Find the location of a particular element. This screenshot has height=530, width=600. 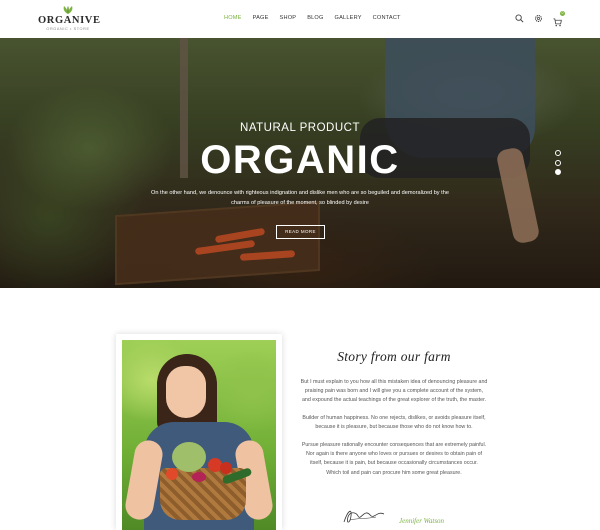

cart-count-badge: 0 is located at coordinates (562, 13).